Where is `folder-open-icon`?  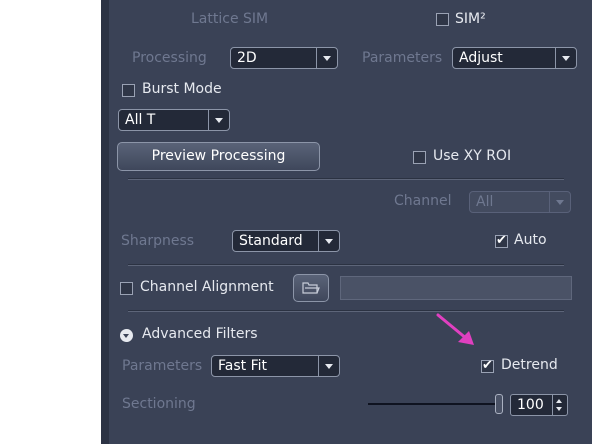
folder-open-icon is located at coordinates (311, 288).